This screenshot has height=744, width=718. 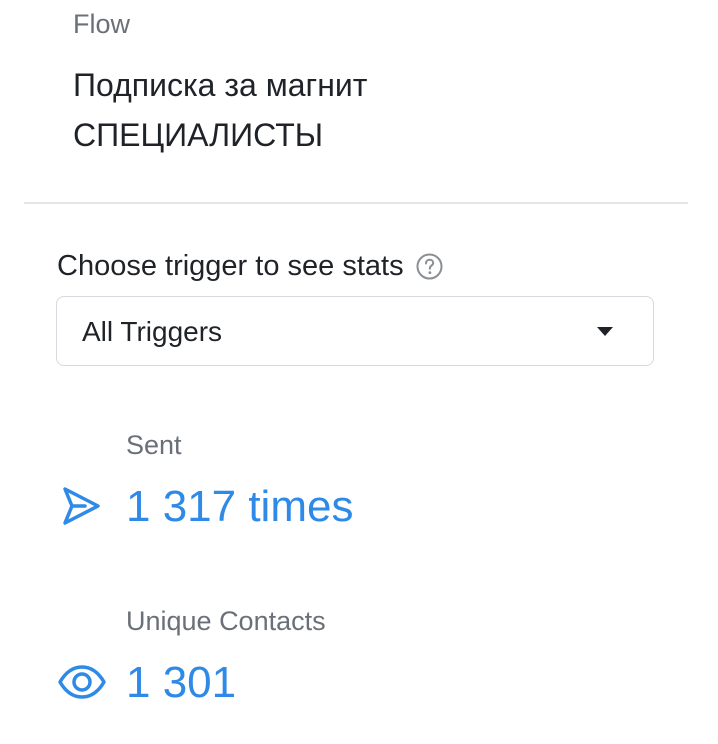 What do you see at coordinates (373, 110) in the screenshot?
I see `flow-name: Подписка за магнит СПЕЦИАЛИСТЫ` at bounding box center [373, 110].